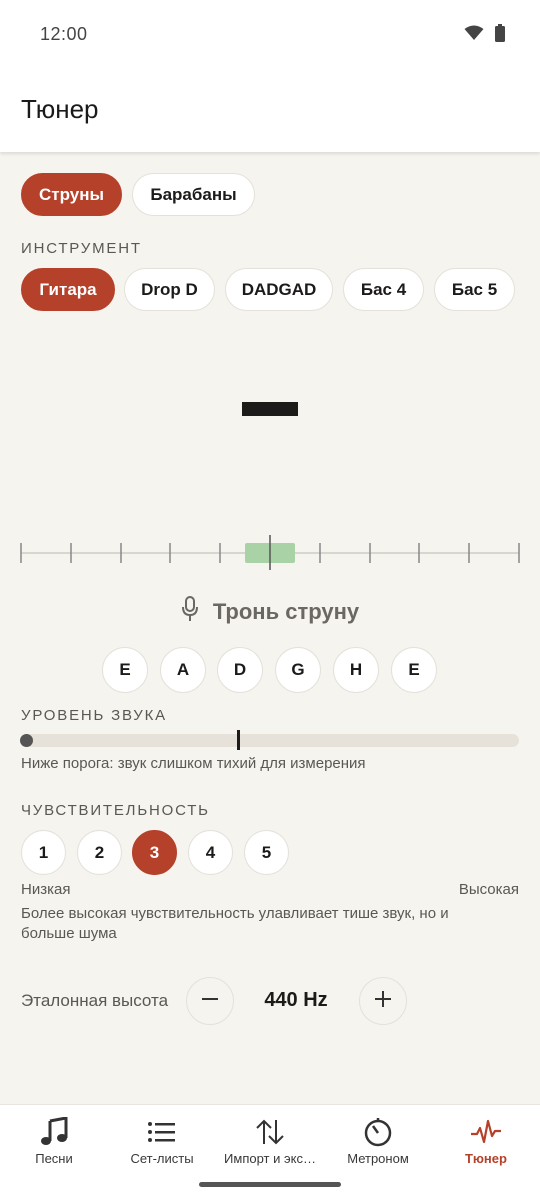 Image resolution: width=540 pixels, height=1200 pixels. Describe the element at coordinates (162, 1132) in the screenshot. I see `list-icon` at that location.